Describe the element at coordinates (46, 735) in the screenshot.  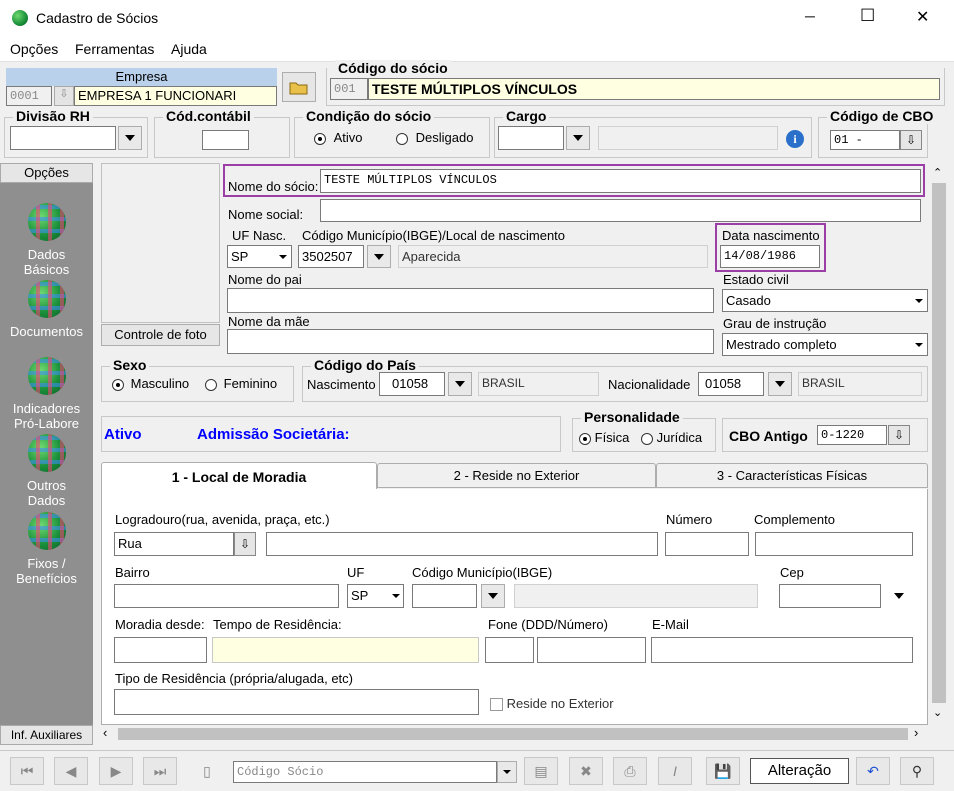
I see `sidebar-footer-inf-auxiliares: Inf. Auxiliares` at that location.